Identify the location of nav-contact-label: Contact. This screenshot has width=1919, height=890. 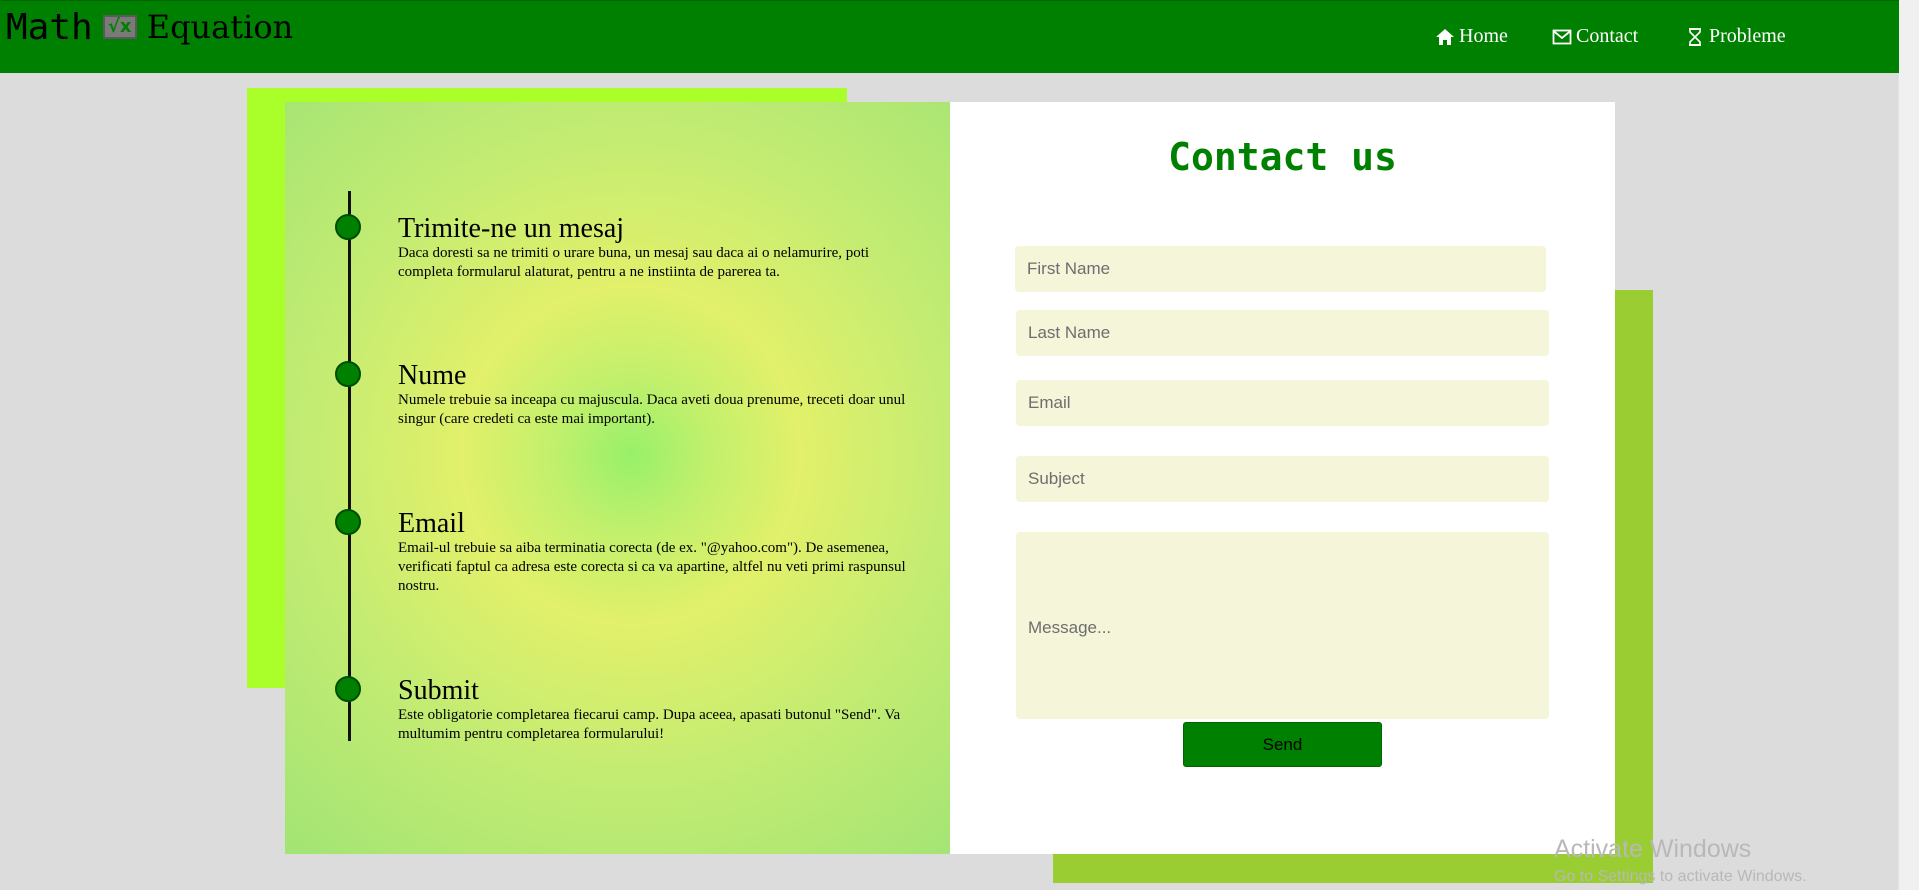
(1607, 36).